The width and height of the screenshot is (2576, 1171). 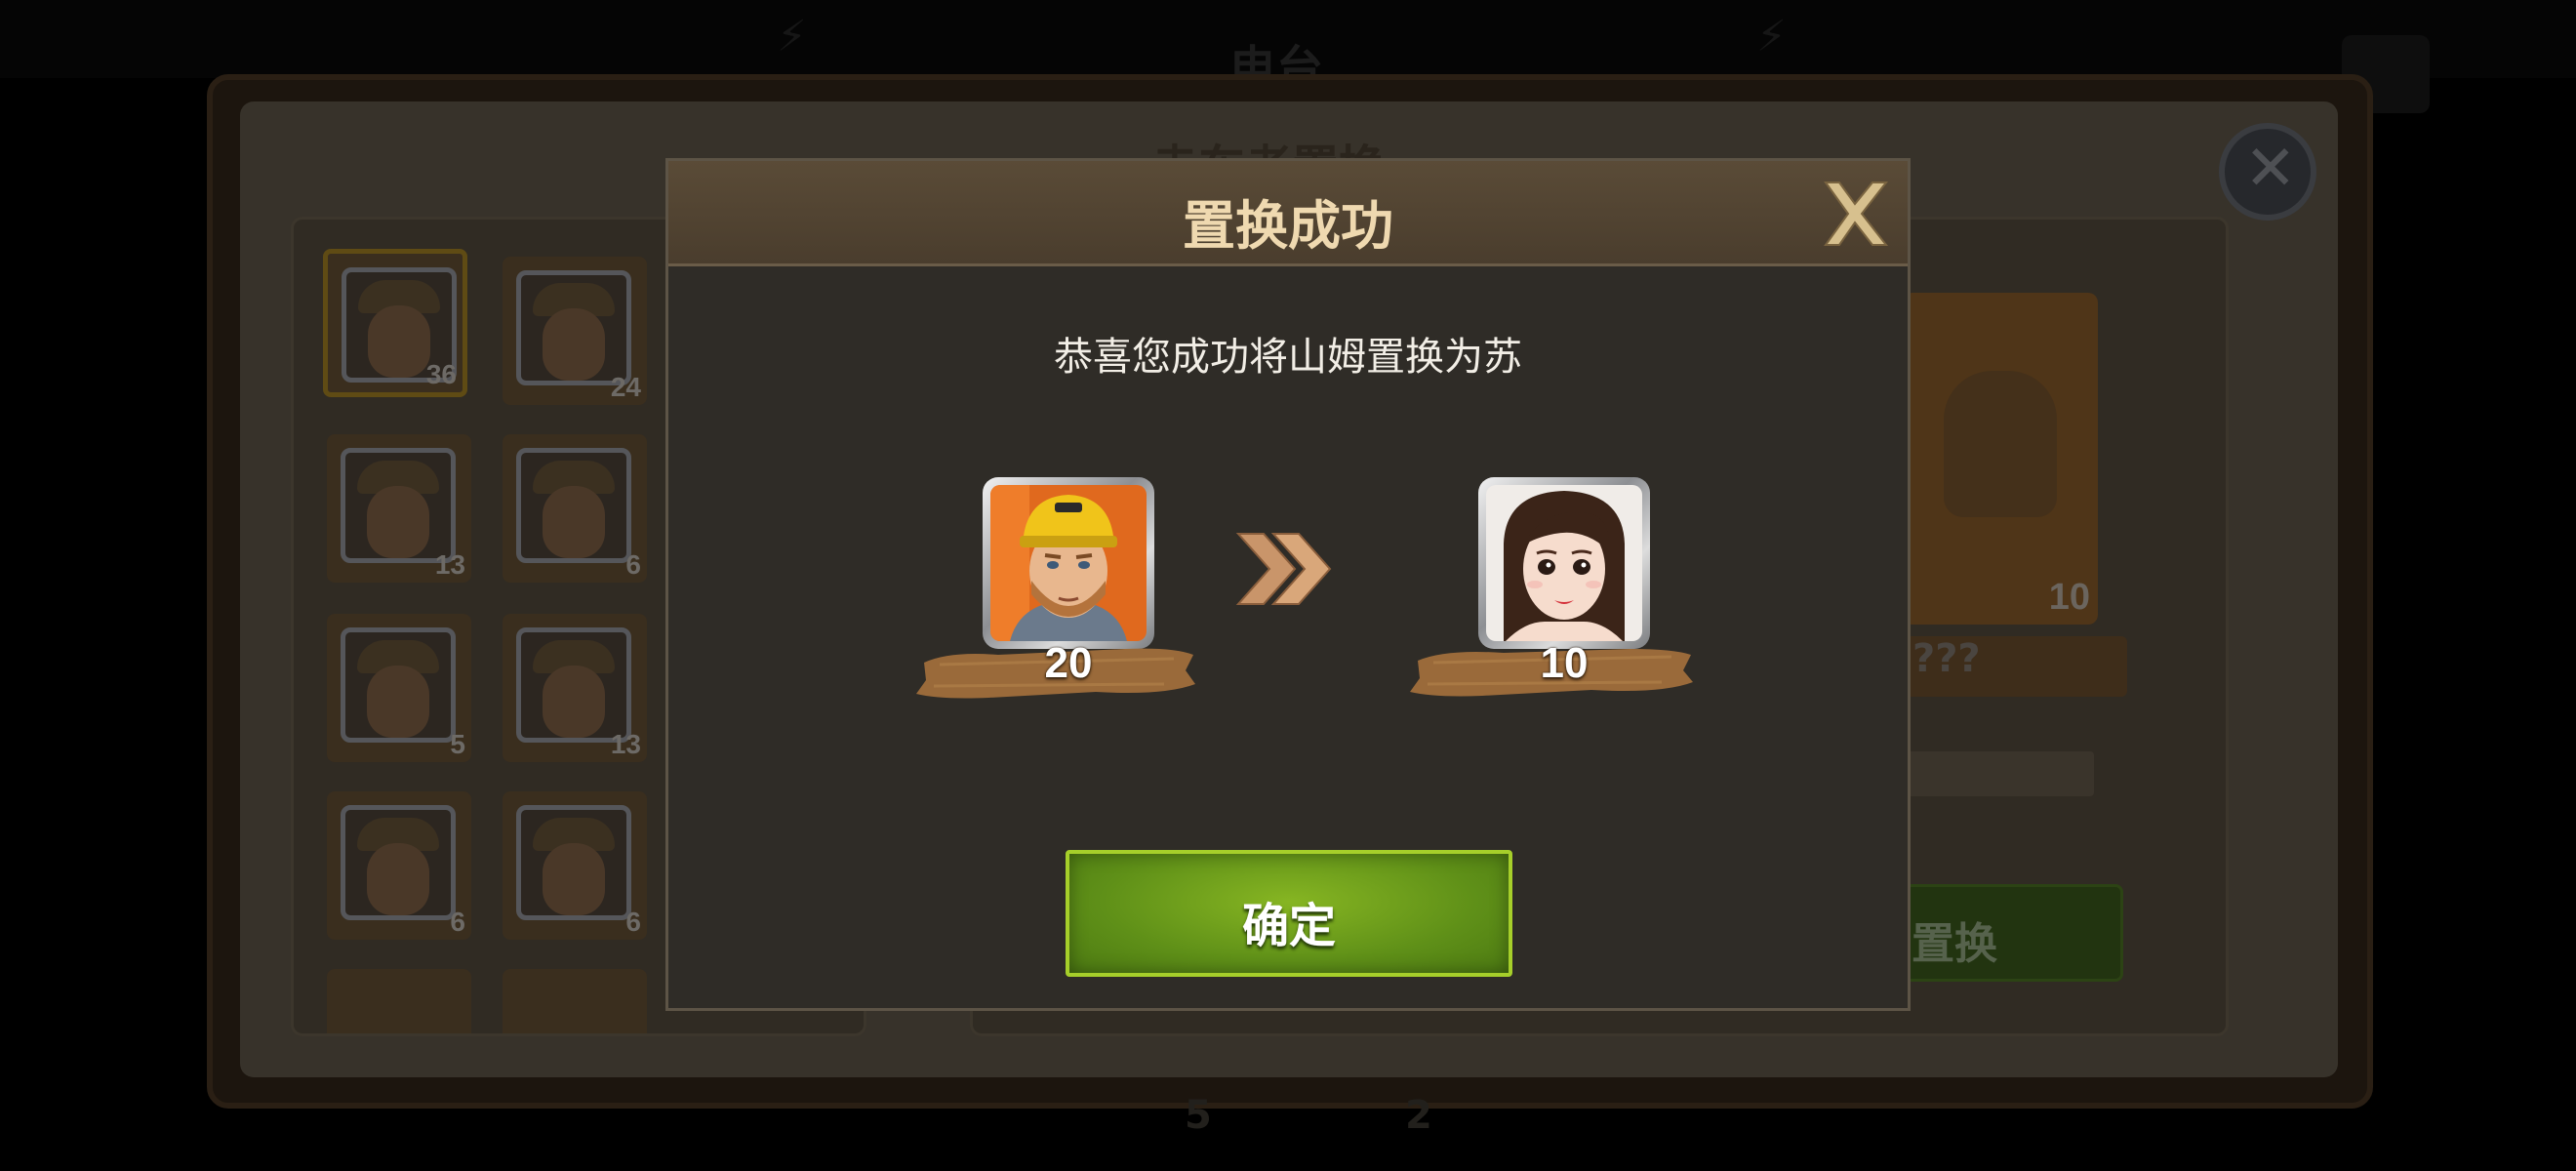 What do you see at coordinates (1564, 663) in the screenshot?
I see `result-count: 10` at bounding box center [1564, 663].